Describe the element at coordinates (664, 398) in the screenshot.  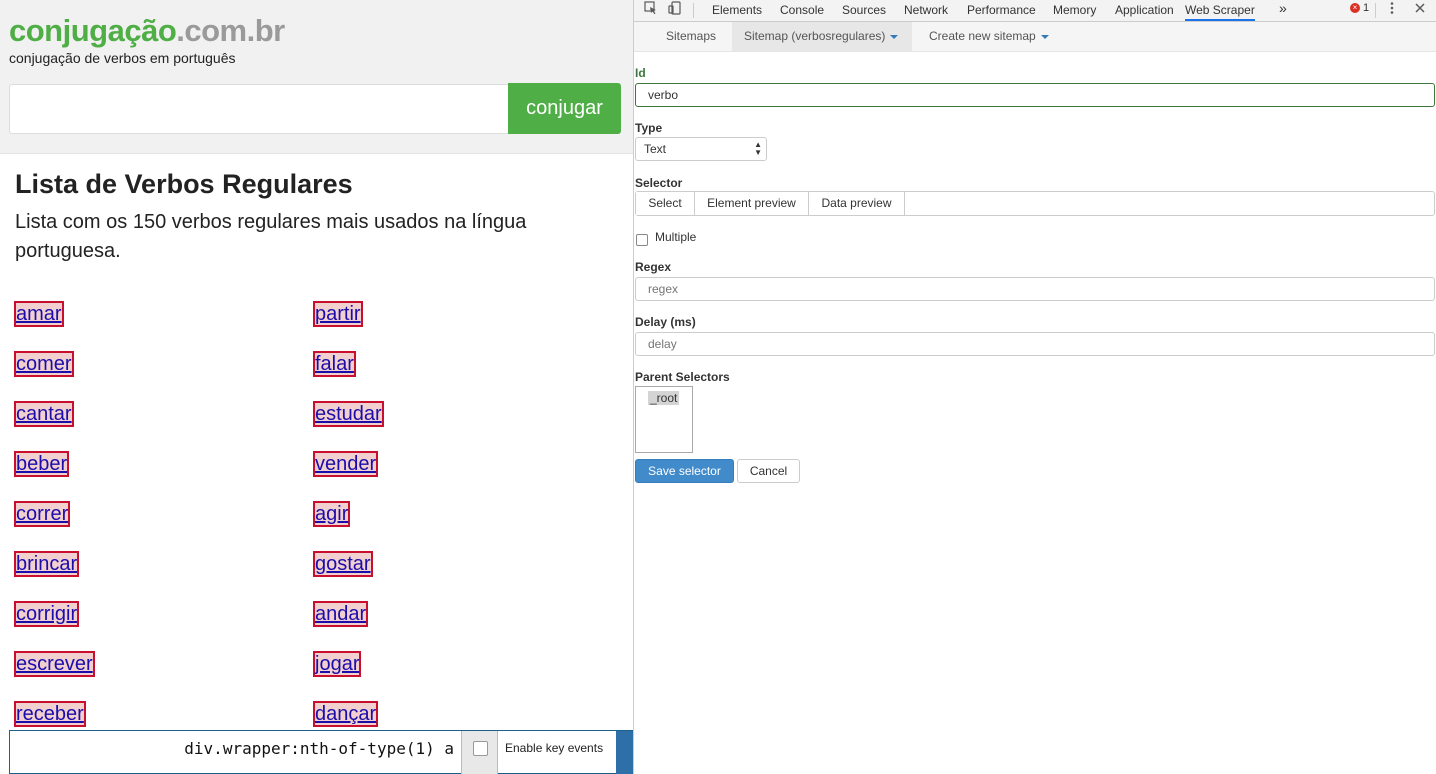
I see `parent-selector-option: _root` at that location.